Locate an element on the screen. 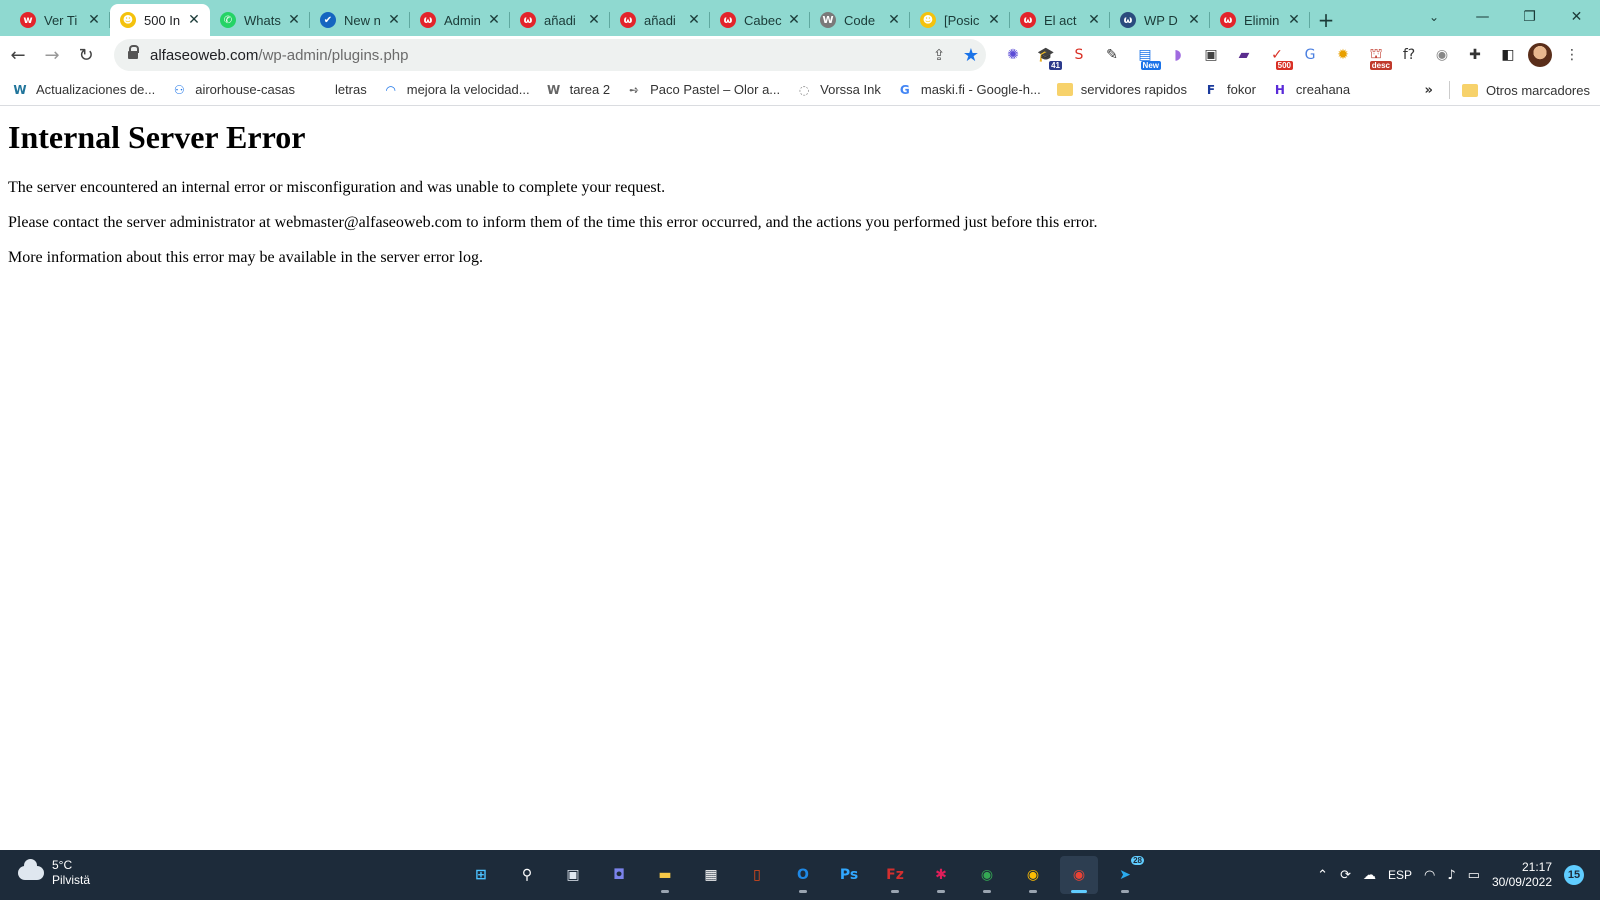 This screenshot has width=1600, height=900. task-view-button: ▣ is located at coordinates (573, 875).